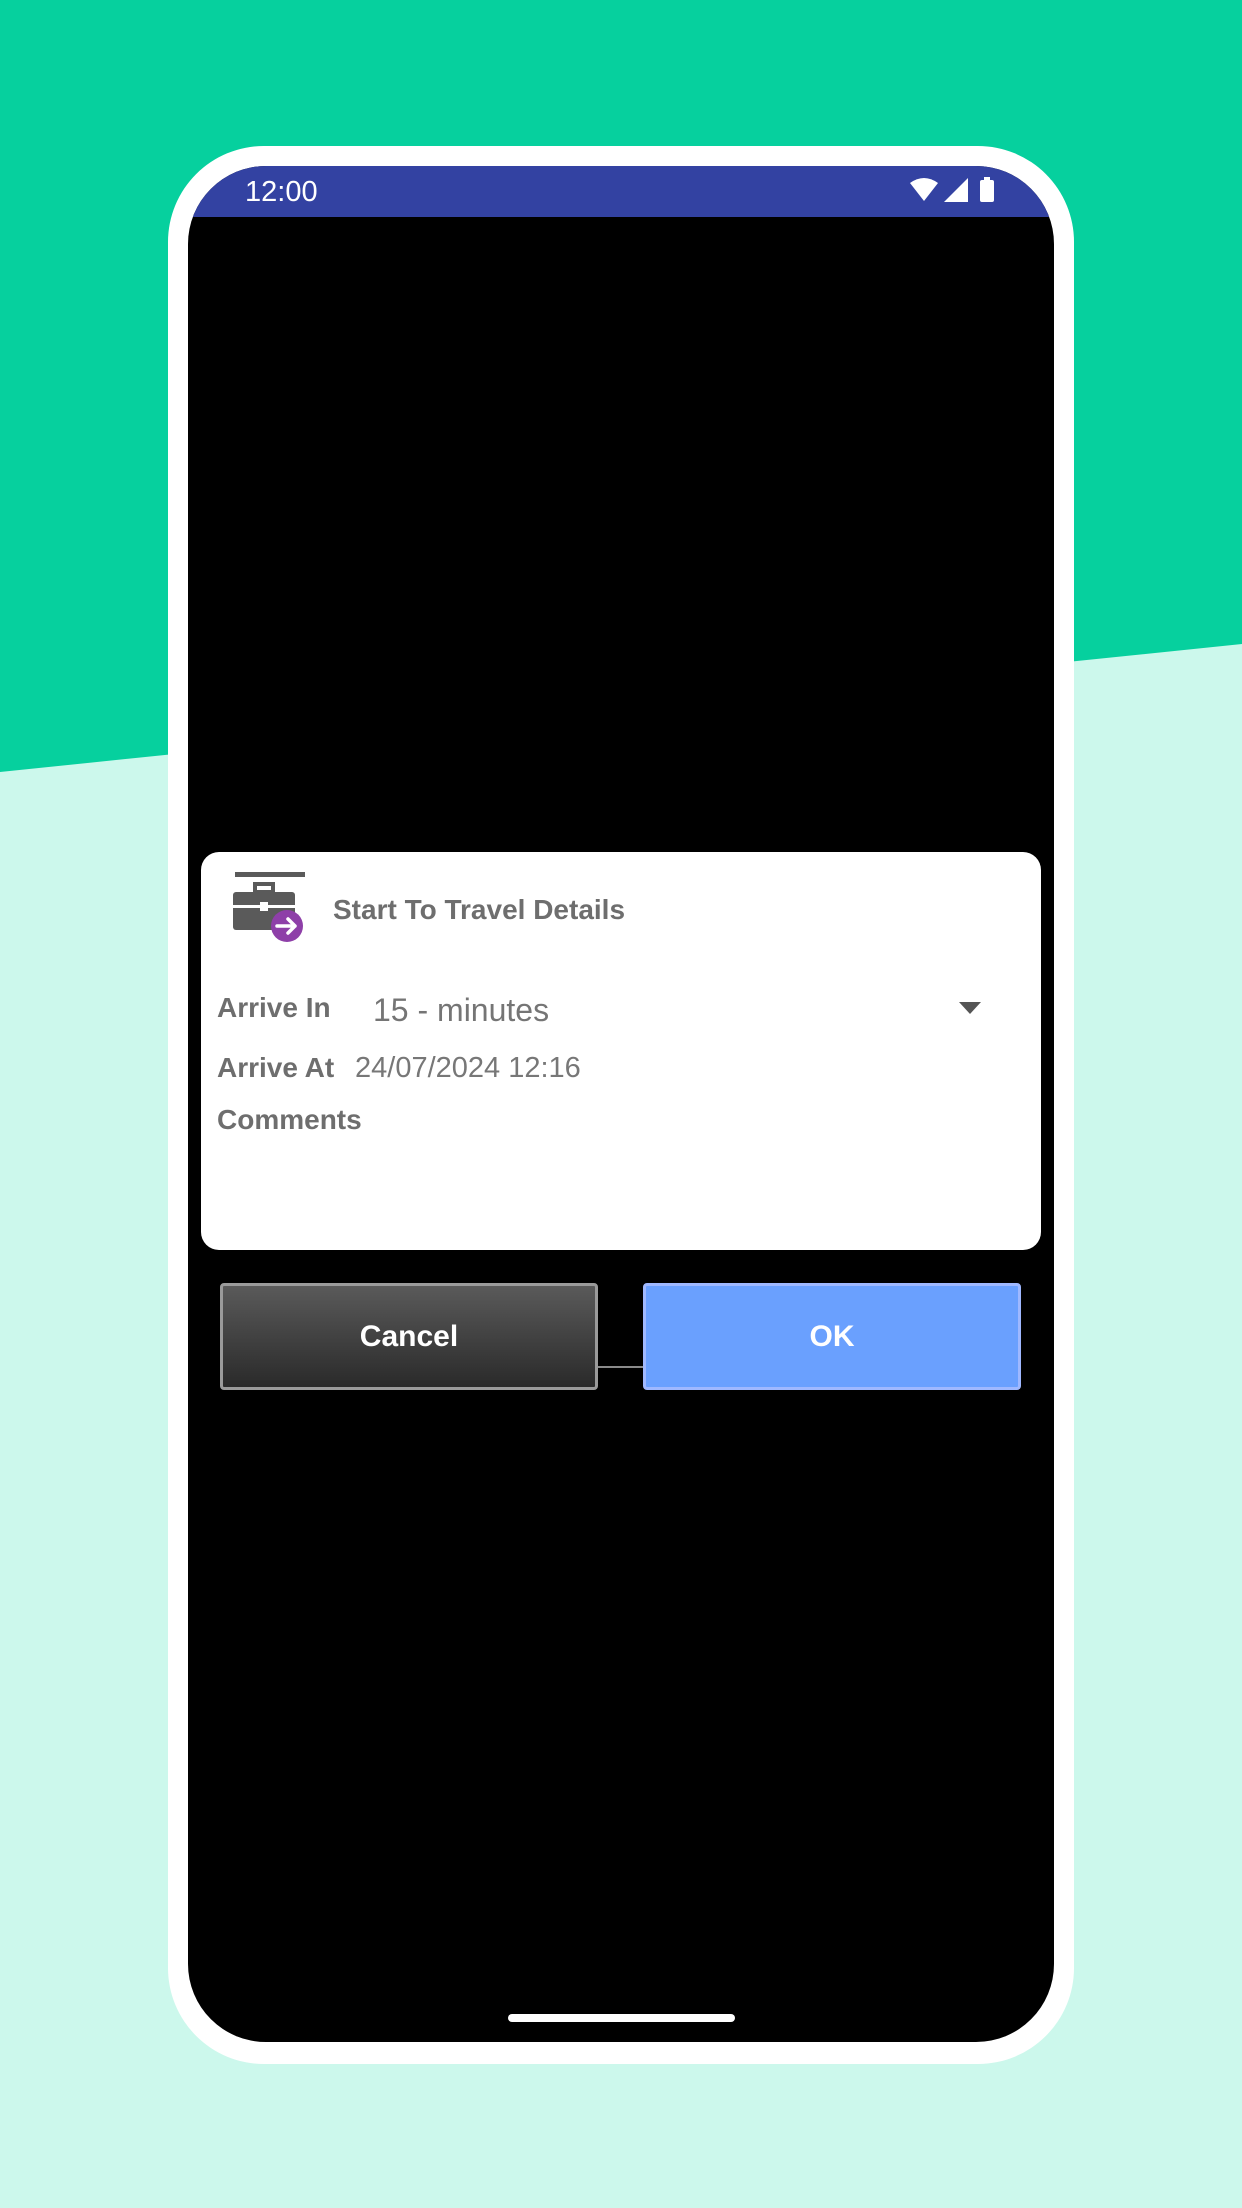 The width and height of the screenshot is (1242, 2208). Describe the element at coordinates (479, 909) in the screenshot. I see `dialog-title: Start To Travel Details` at that location.